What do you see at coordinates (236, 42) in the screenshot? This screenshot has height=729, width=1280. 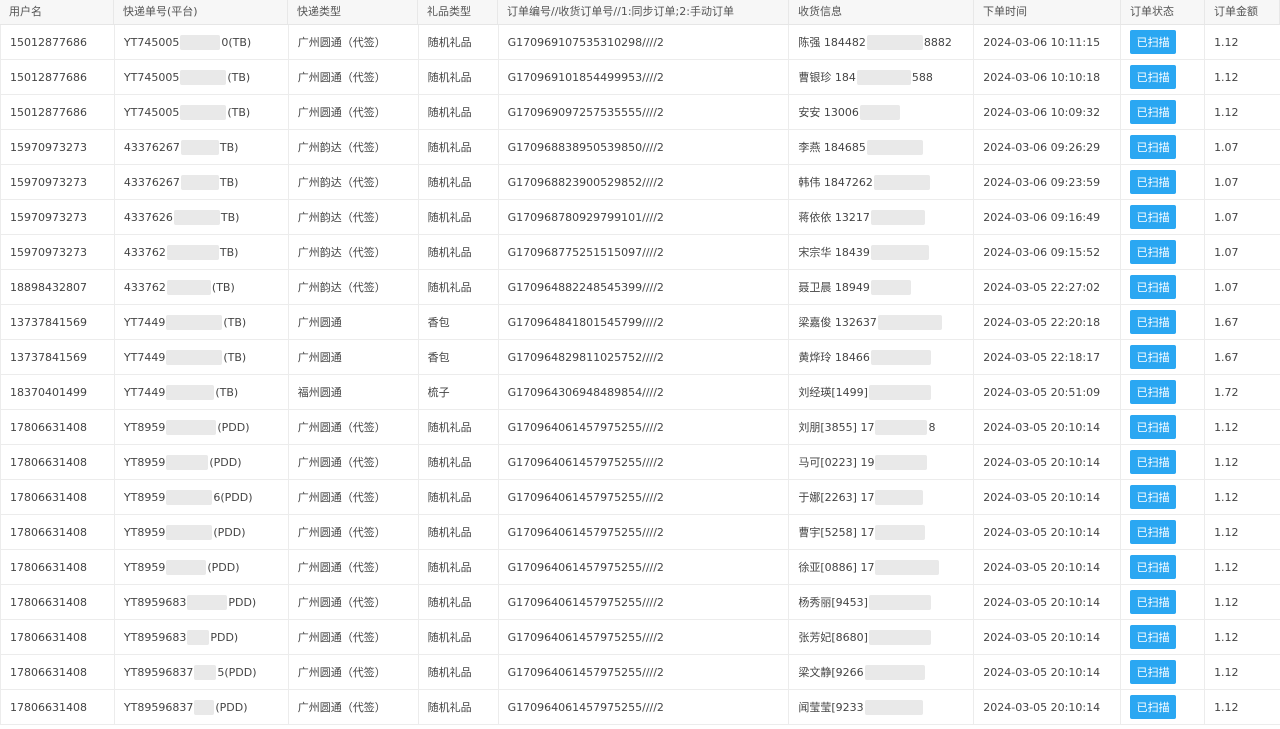 I see `tracking-suffix: 0(TB)` at bounding box center [236, 42].